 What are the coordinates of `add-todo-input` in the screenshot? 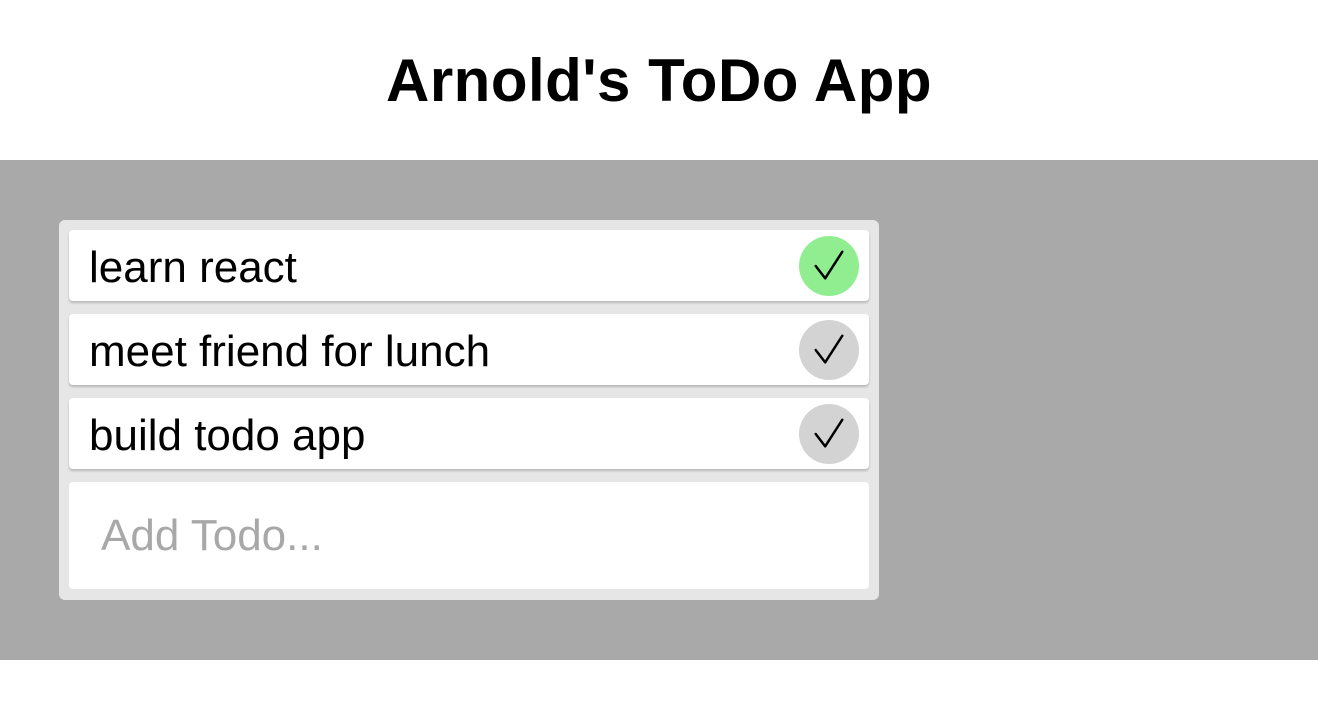 It's located at (469, 535).